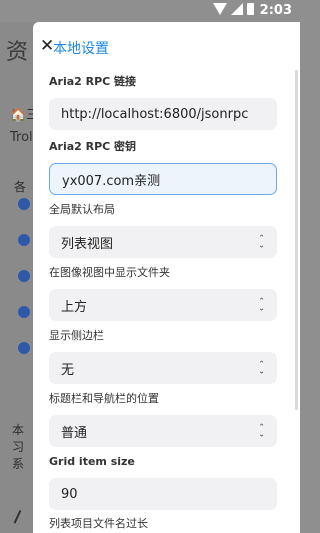 This screenshot has height=533, width=320. I want to click on select-value: 普通, so click(74, 433).